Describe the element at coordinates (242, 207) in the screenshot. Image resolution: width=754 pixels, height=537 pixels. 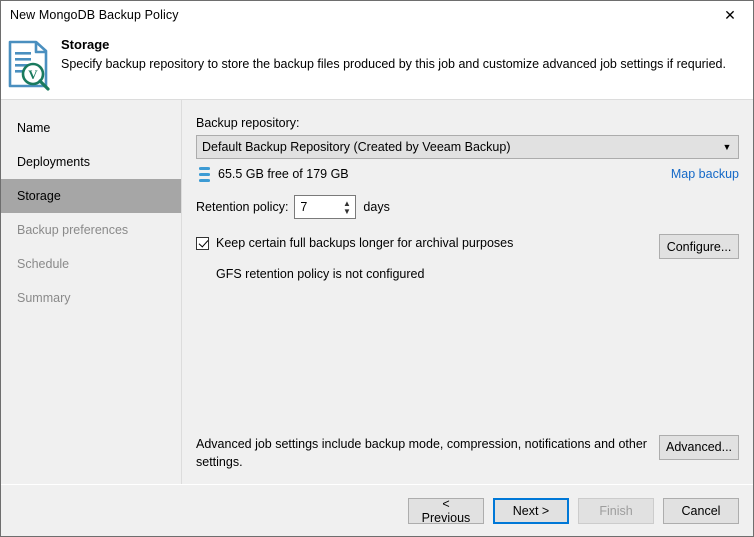
I see `retention-policy-label: Retention policy:` at that location.